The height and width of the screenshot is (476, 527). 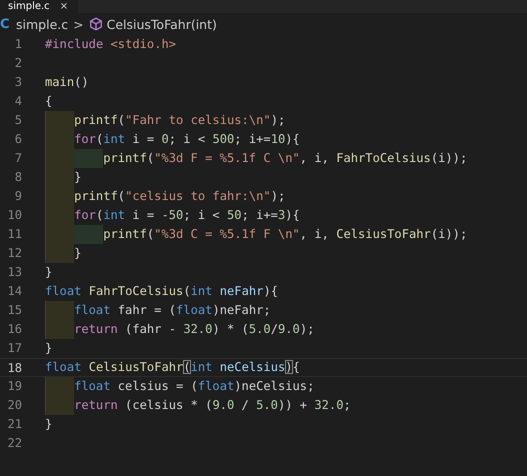 What do you see at coordinates (39, 6) in the screenshot?
I see `editor-tab: simple.c ×` at bounding box center [39, 6].